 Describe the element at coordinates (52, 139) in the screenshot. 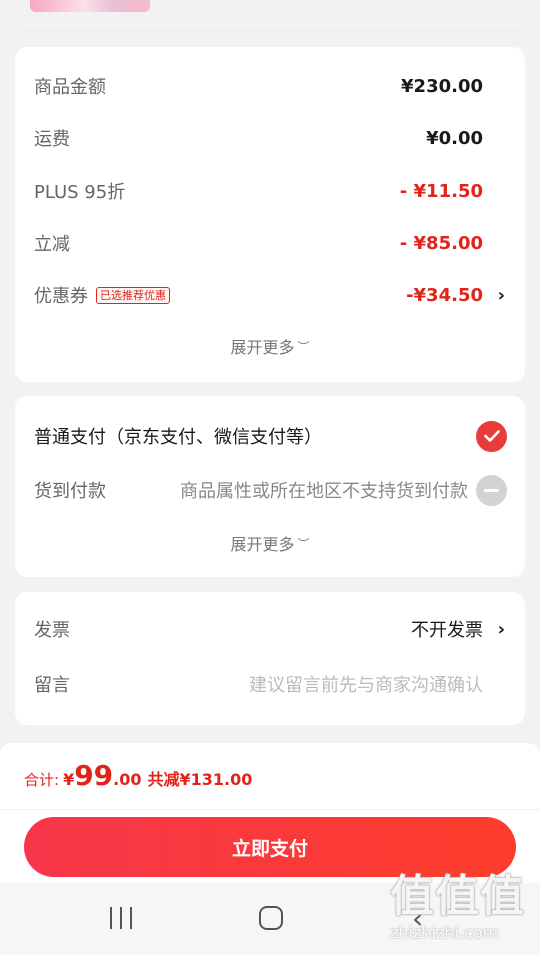

I see `shipping-label: 运费` at that location.